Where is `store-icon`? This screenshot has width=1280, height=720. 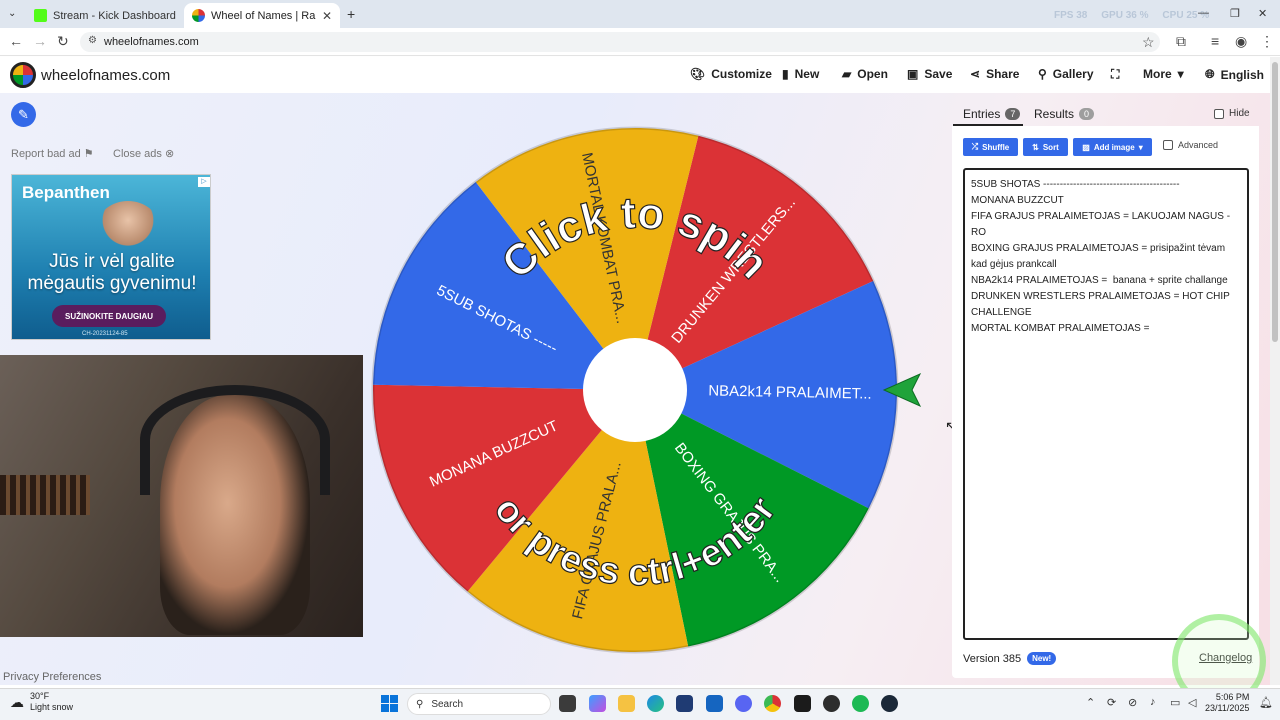 store-icon is located at coordinates (684, 703).